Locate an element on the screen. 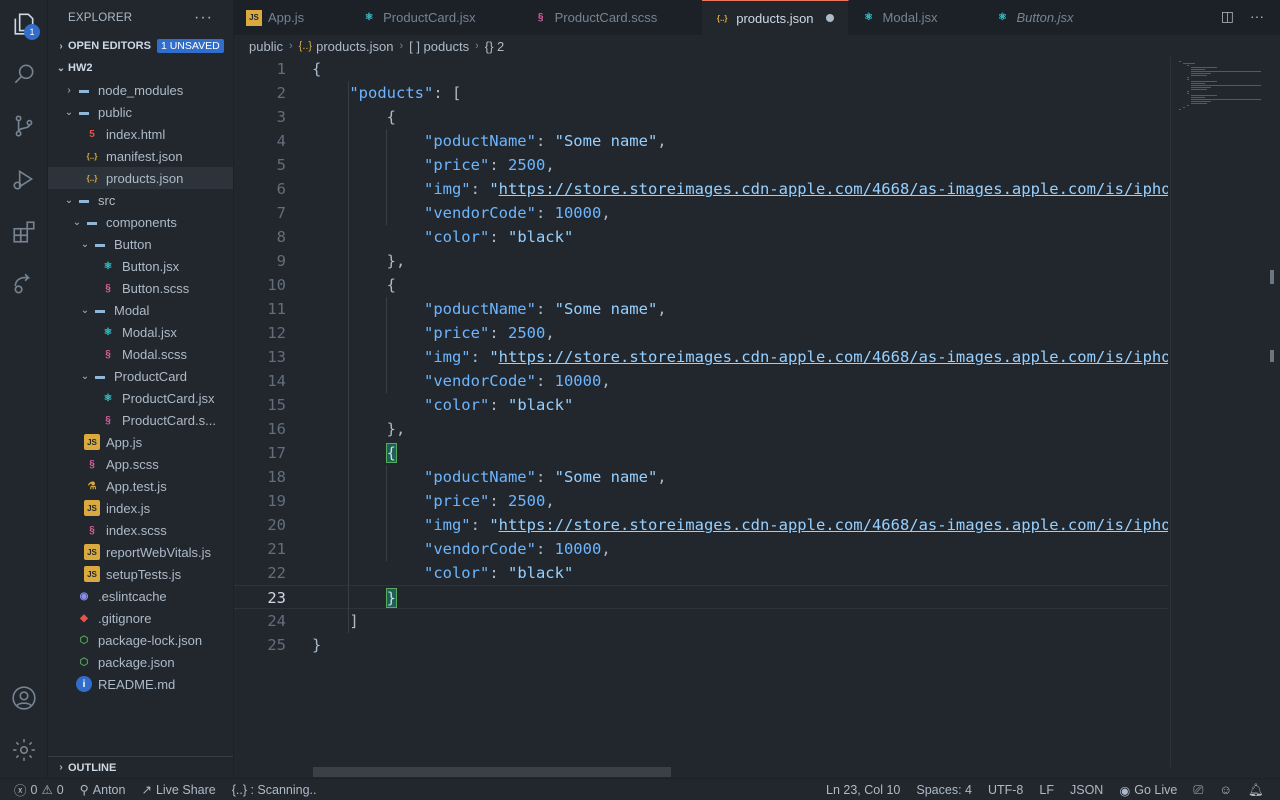 The height and width of the screenshot is (800, 1280). code-line: 8 "color": "black" is located at coordinates (701, 237).